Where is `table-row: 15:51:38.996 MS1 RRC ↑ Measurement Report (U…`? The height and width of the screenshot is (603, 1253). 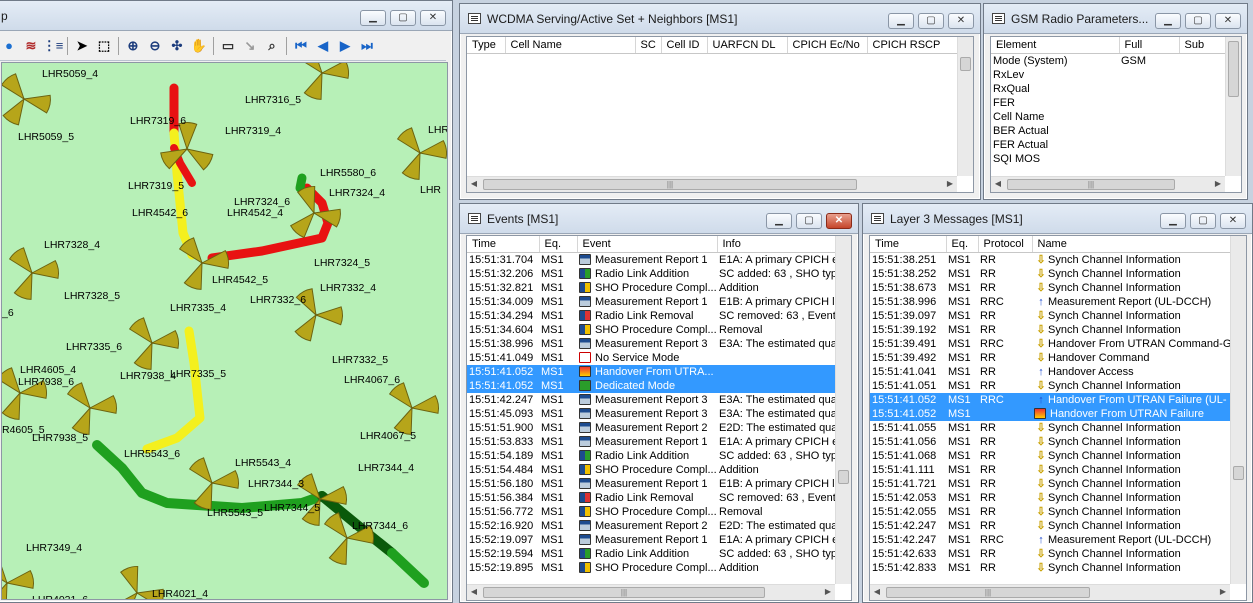
table-row: 15:51:38.996 MS1 RRC ↑ Measurement Report (U… is located at coordinates (1051, 302).